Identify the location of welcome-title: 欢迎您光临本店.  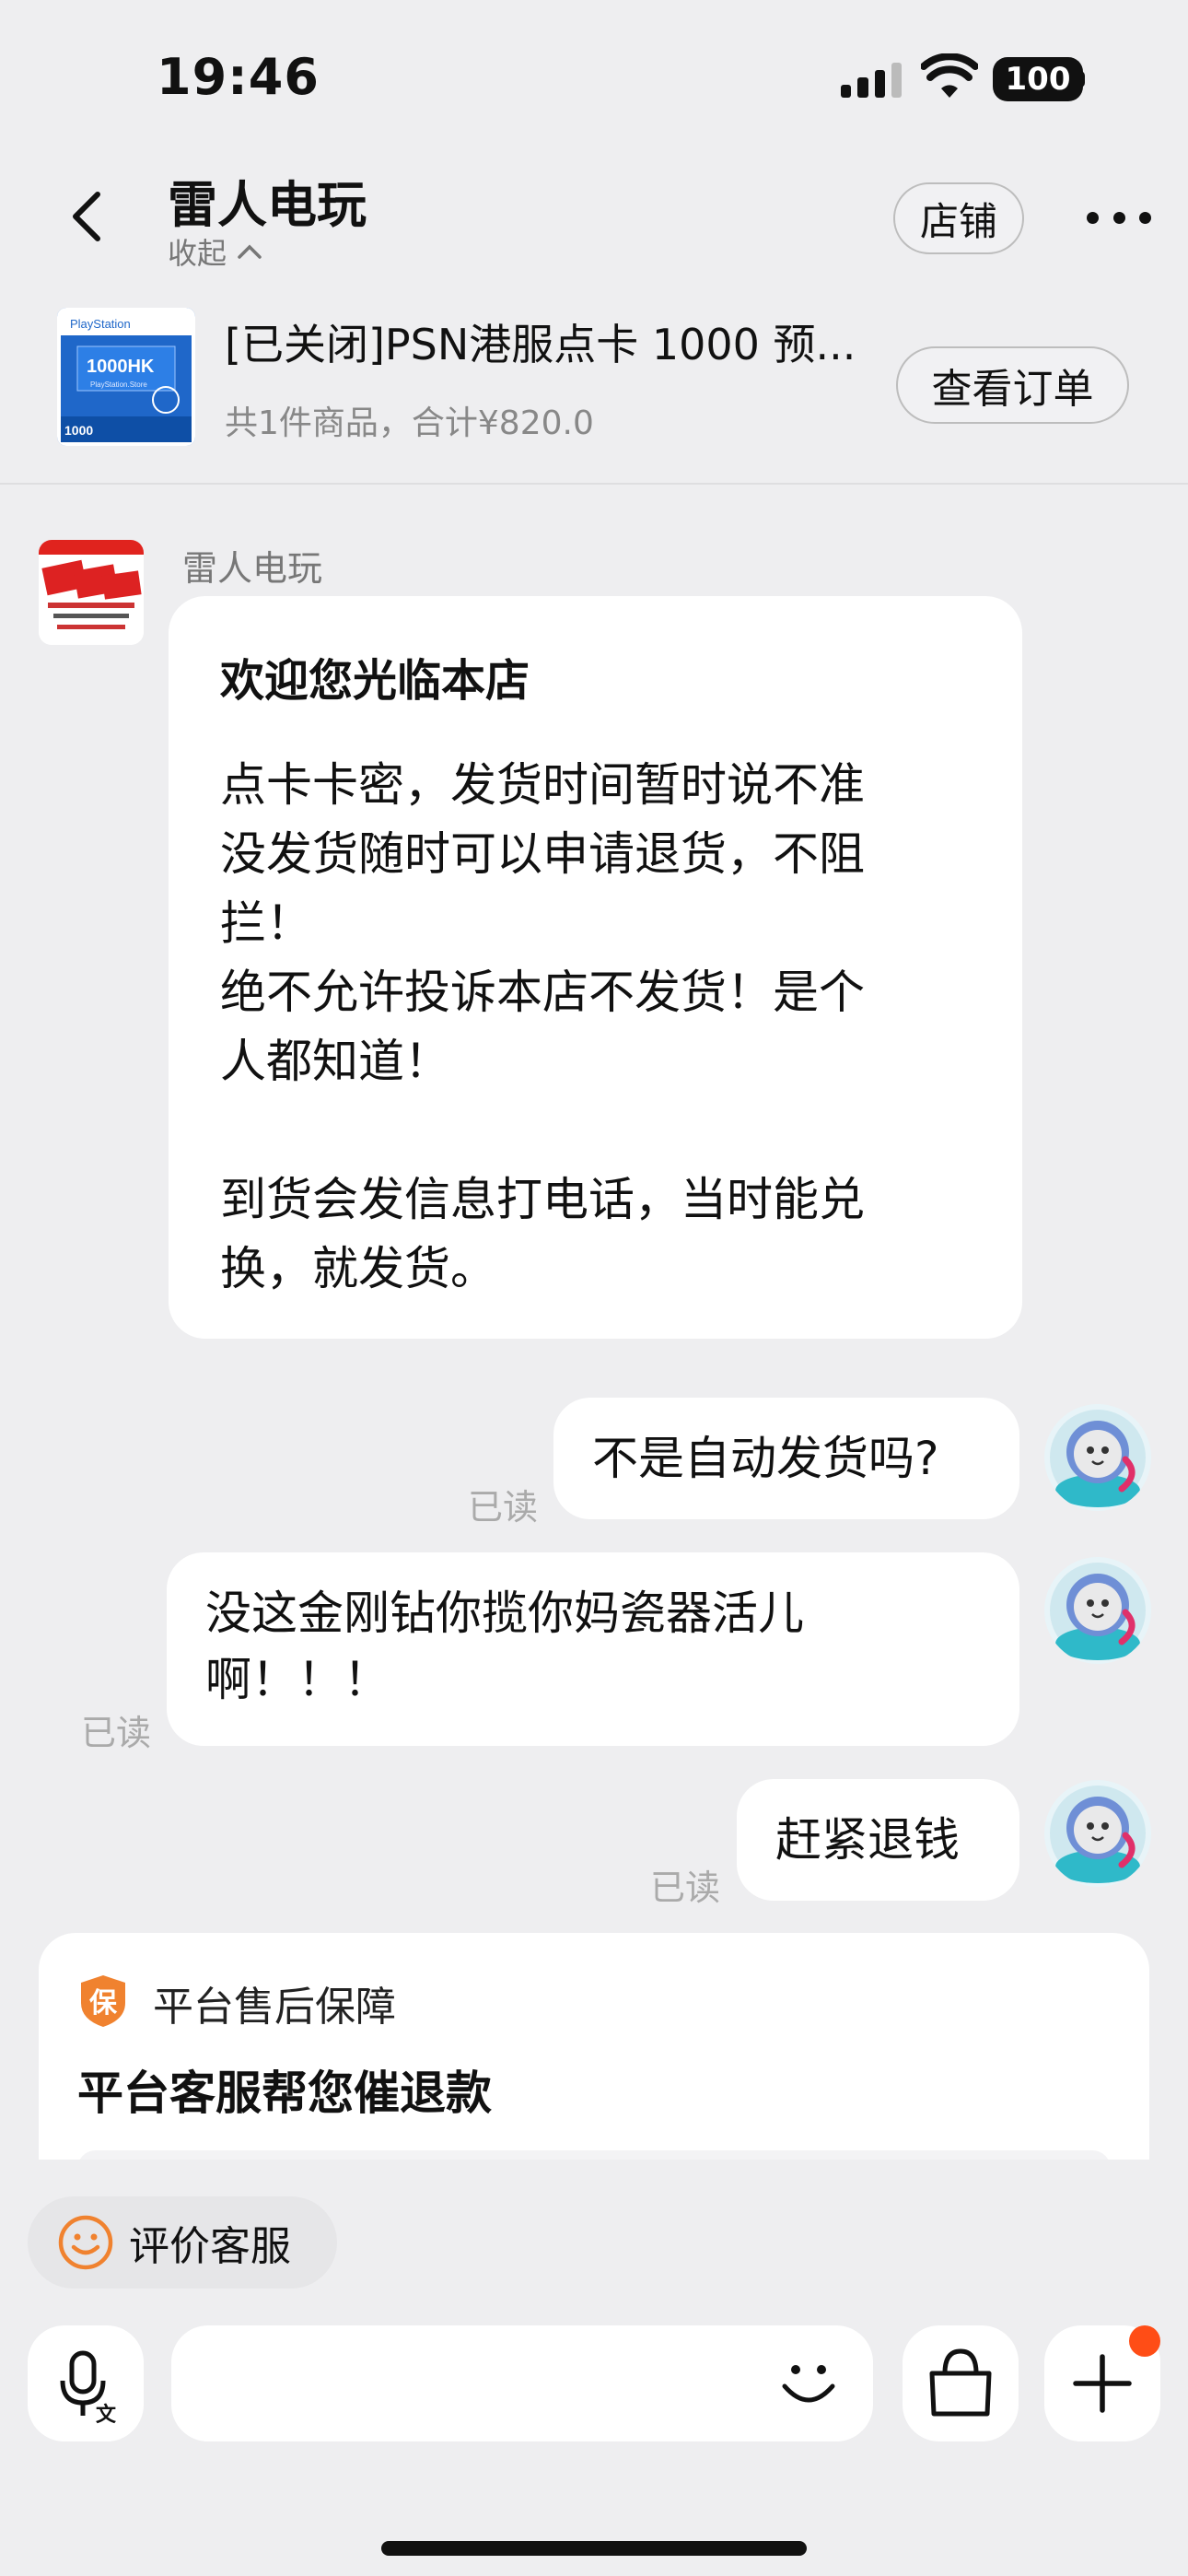
(375, 681).